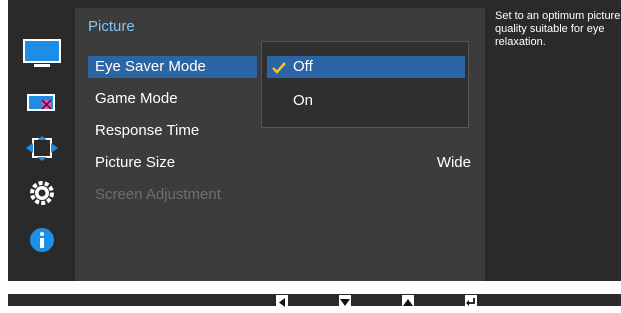  I want to click on option-label: Off, so click(303, 66).